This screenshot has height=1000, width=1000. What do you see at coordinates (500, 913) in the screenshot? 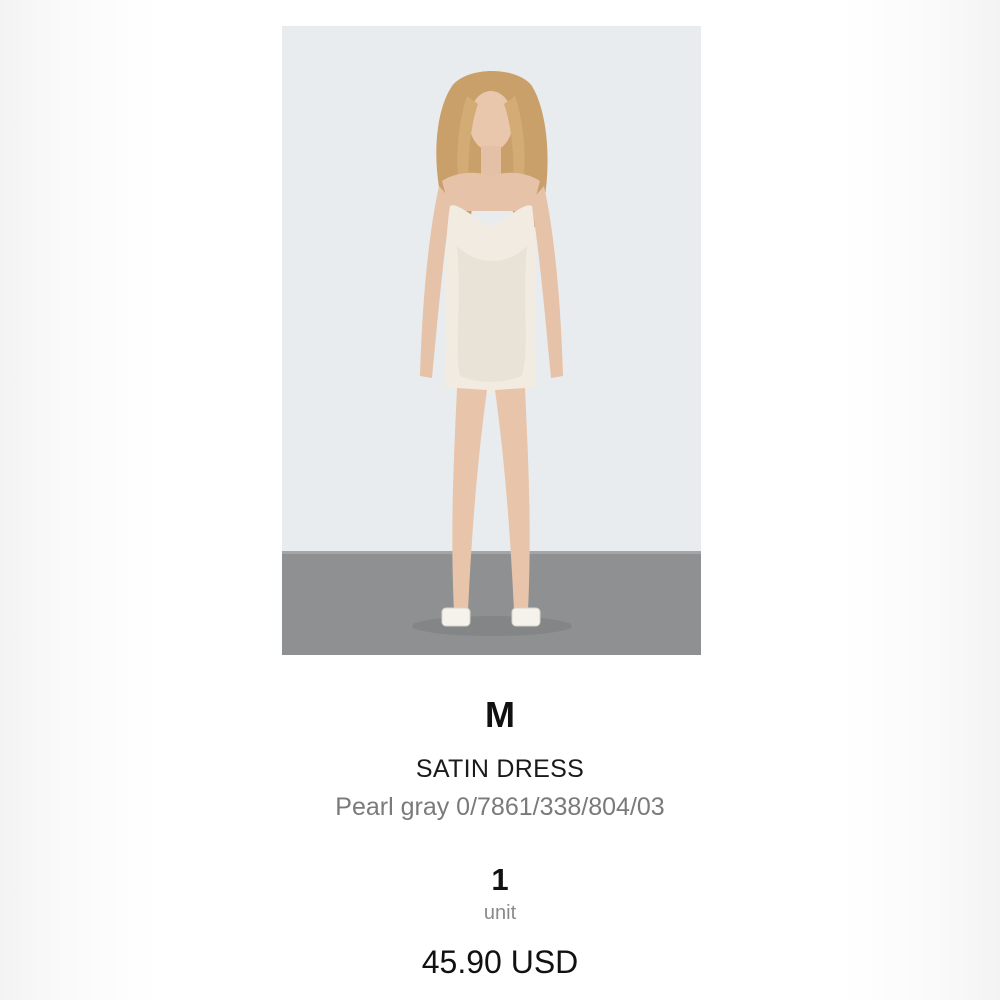
I see `quantity-unit: unit` at bounding box center [500, 913].